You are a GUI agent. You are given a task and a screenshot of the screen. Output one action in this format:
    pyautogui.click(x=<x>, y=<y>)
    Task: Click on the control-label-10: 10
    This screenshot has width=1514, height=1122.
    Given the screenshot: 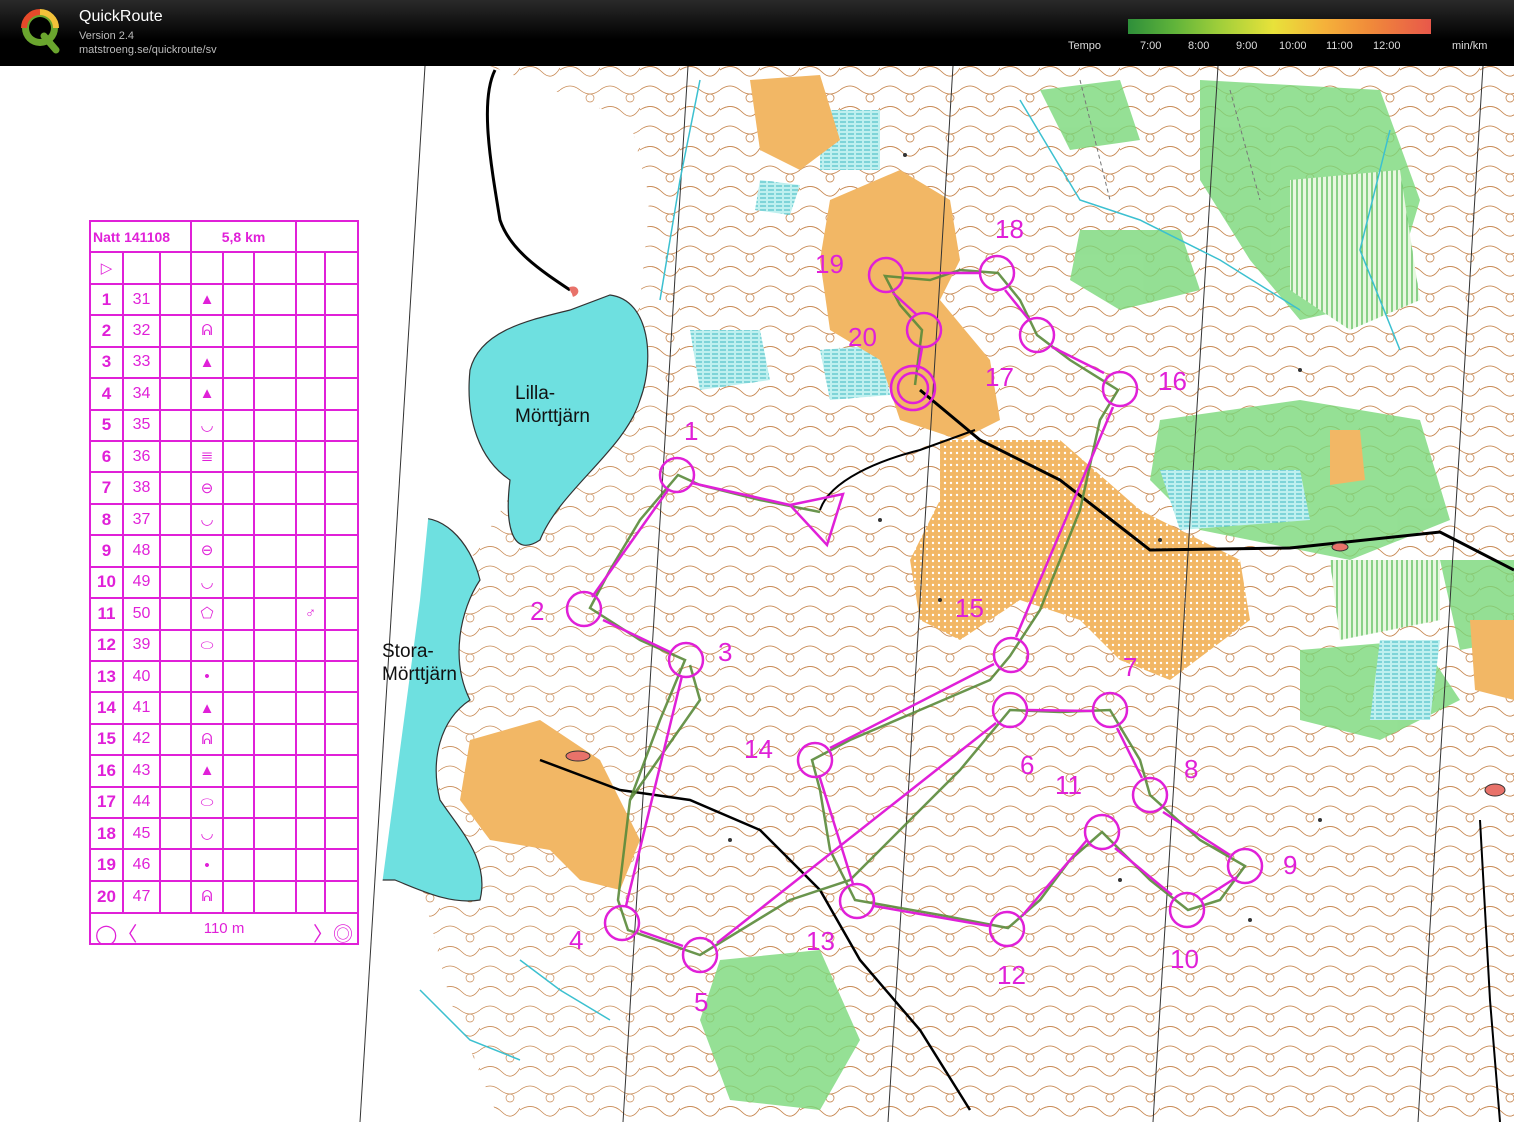 What is the action you would take?
    pyautogui.click(x=1184, y=959)
    